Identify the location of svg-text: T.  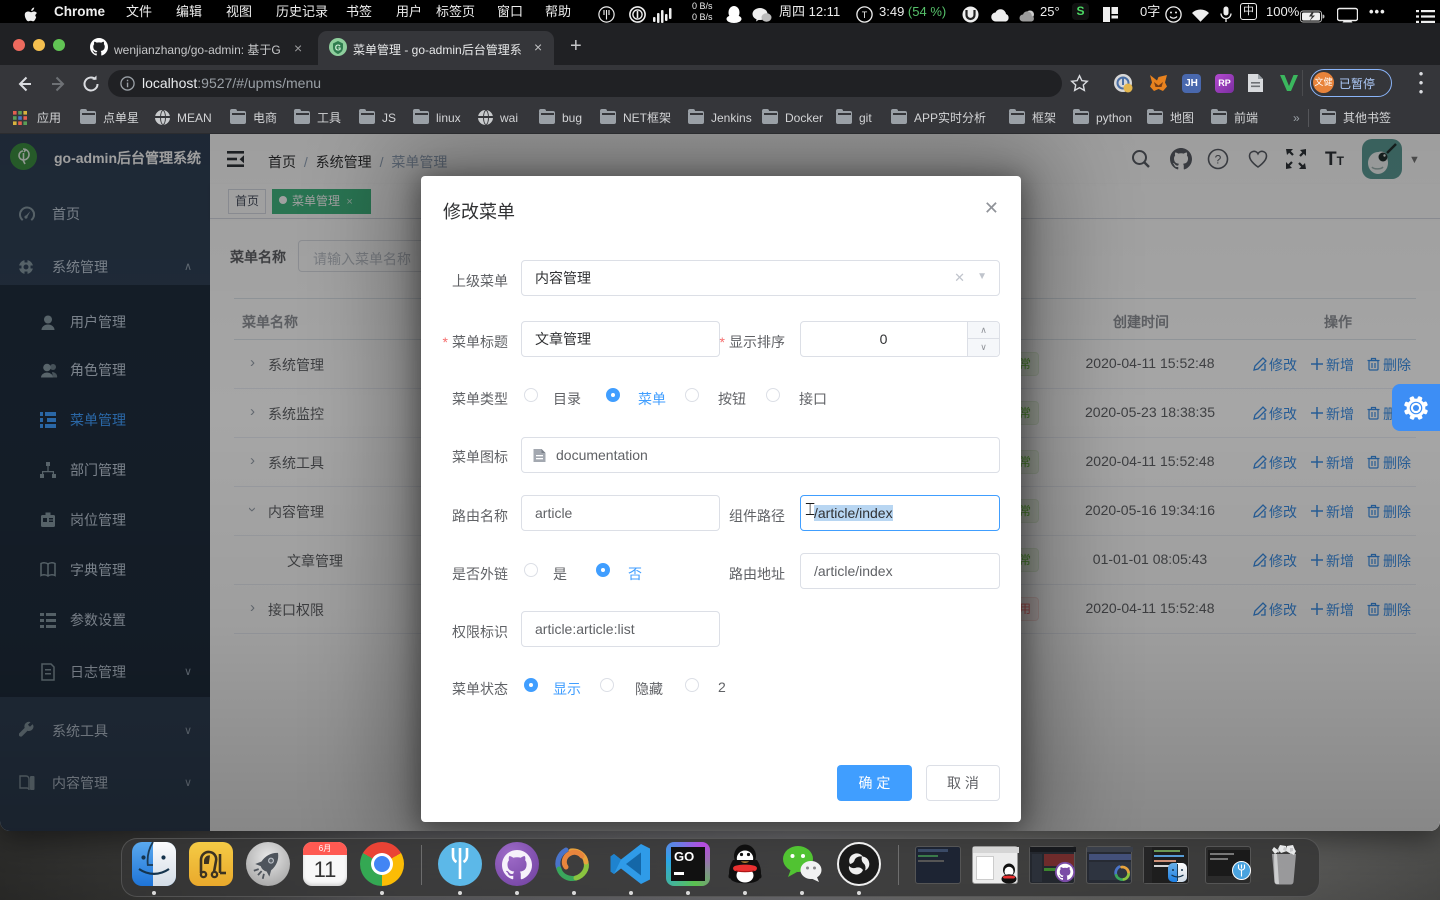
(865, 15).